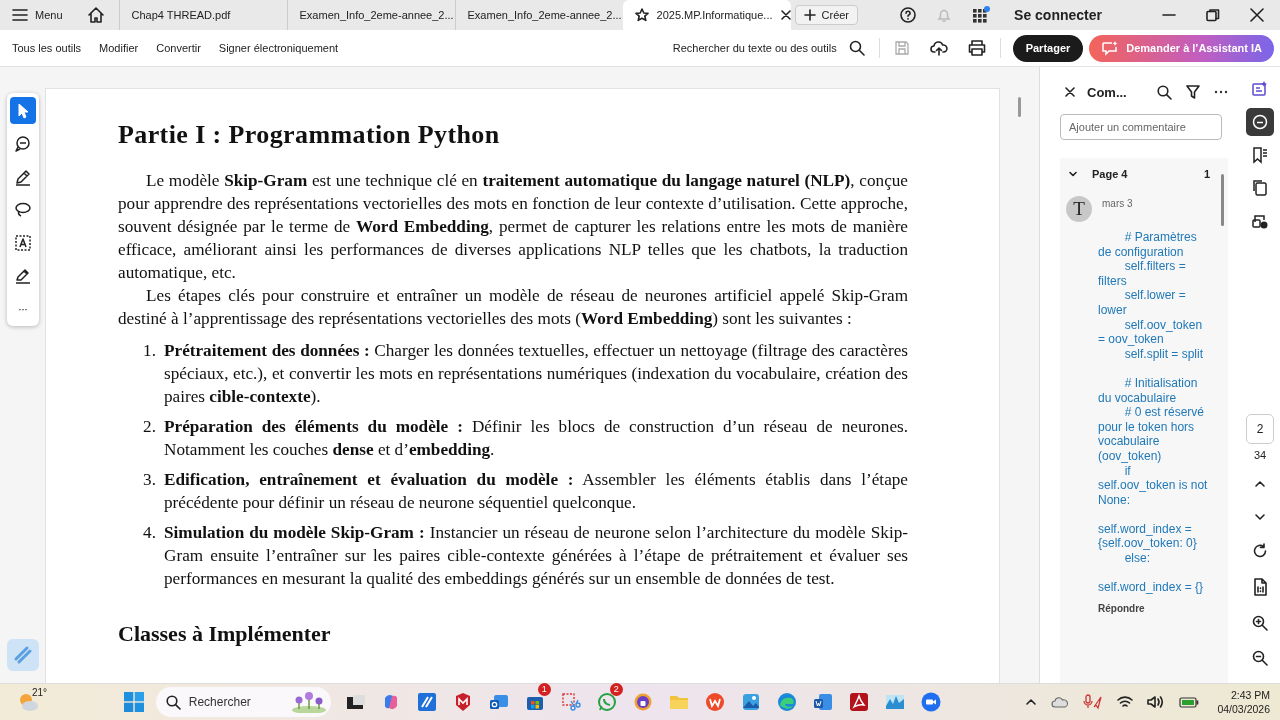 The height and width of the screenshot is (720, 1280). What do you see at coordinates (1121, 608) in the screenshot?
I see `reply-link: Répondre` at bounding box center [1121, 608].